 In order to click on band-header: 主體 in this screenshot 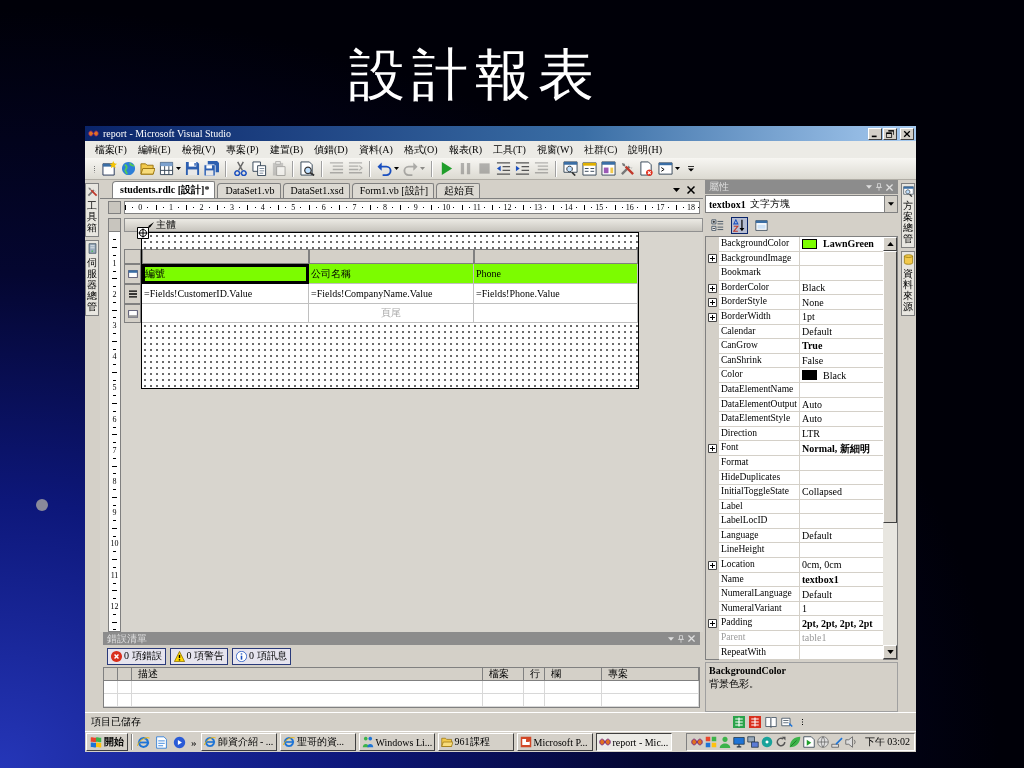, I will do `click(413, 225)`.